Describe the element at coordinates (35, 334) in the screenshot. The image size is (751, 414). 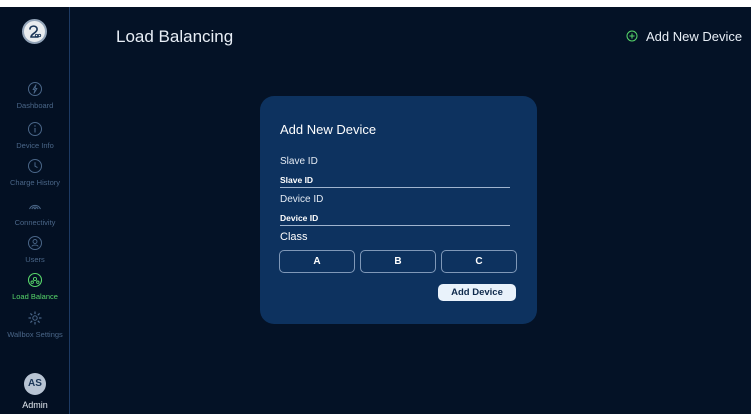
I see `sidebar-item-label: Wallbox Settings` at that location.